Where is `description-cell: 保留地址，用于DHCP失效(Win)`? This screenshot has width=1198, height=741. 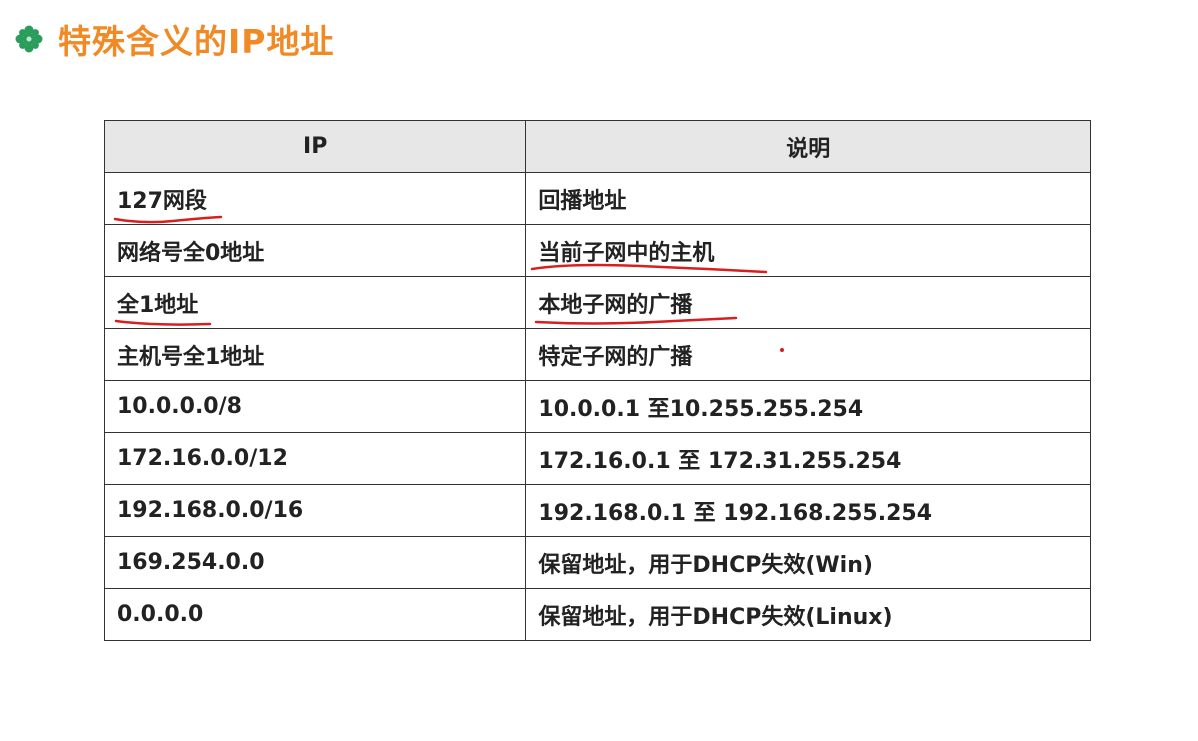
description-cell: 保留地址，用于DHCP失效(Win) is located at coordinates (808, 562).